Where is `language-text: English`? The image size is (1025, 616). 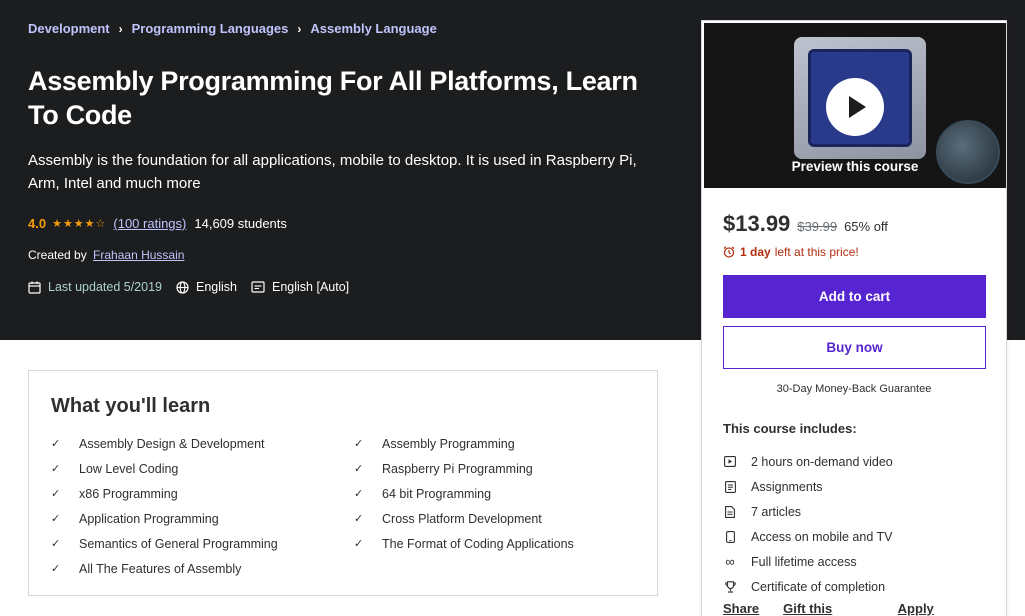 language-text: English is located at coordinates (216, 287).